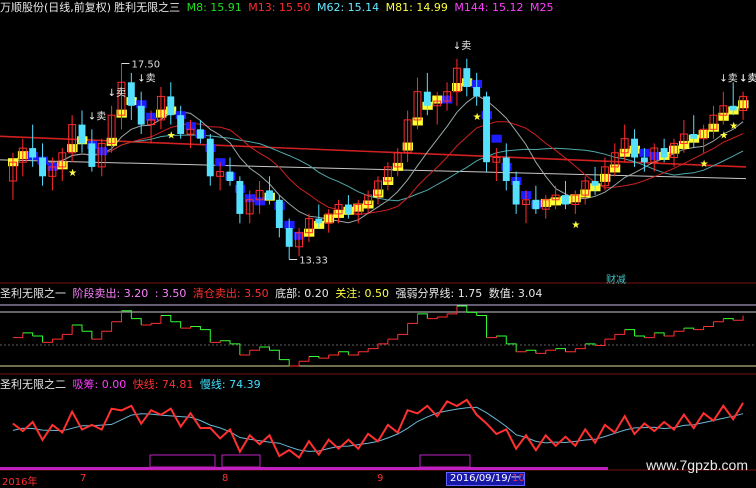 This screenshot has height=488, width=756. What do you see at coordinates (225, 478) in the screenshot?
I see `month-8-label: 8` at bounding box center [225, 478].